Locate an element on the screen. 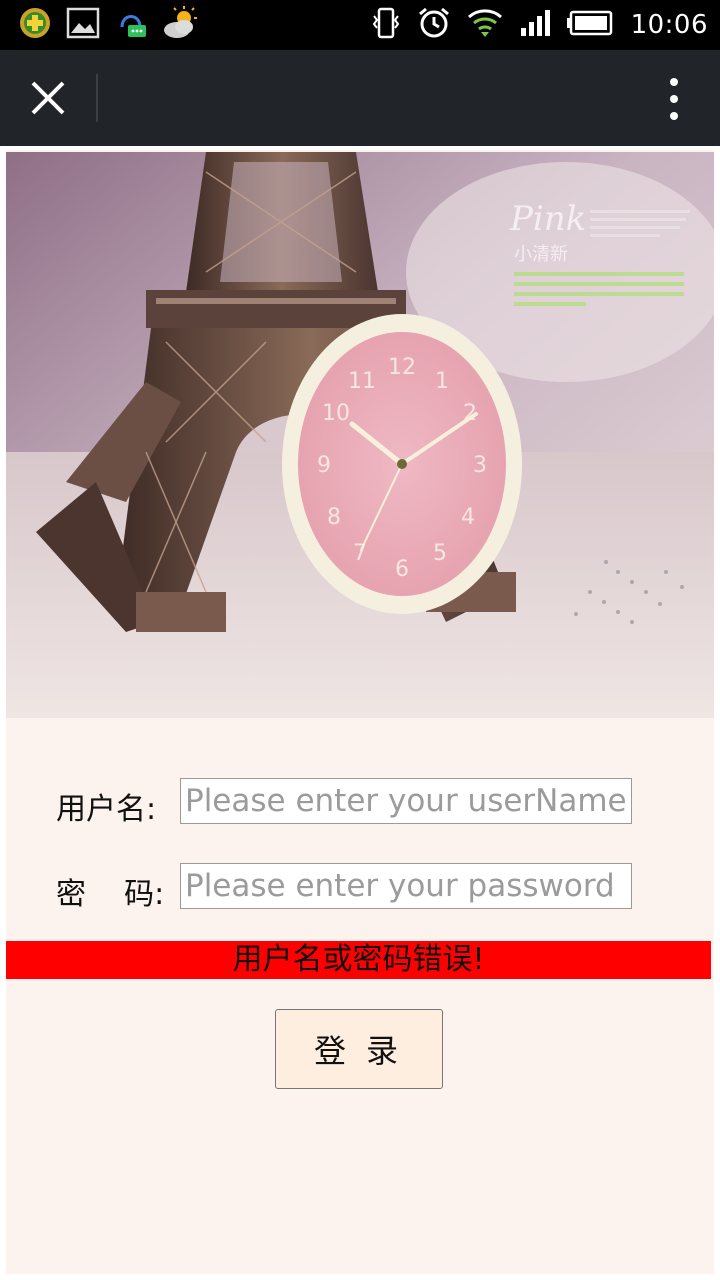 This screenshot has height=1280, width=720. svg-text: 1 is located at coordinates (442, 381).